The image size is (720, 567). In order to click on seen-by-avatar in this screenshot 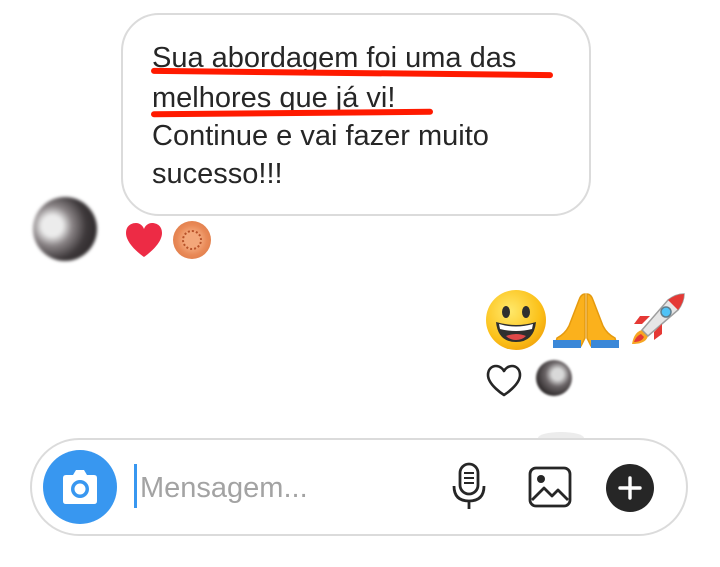, I will do `click(554, 378)`.